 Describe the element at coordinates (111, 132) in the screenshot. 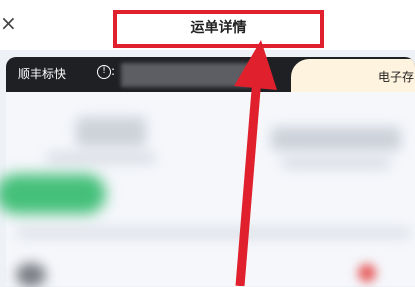

I see `sender-name-blurred` at that location.